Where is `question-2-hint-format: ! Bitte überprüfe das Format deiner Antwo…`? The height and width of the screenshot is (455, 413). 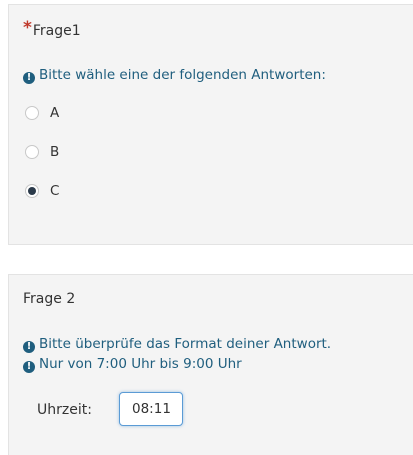
question-2-hint-format: ! Bitte überprüfe das Format deiner Antwo… is located at coordinates (177, 344).